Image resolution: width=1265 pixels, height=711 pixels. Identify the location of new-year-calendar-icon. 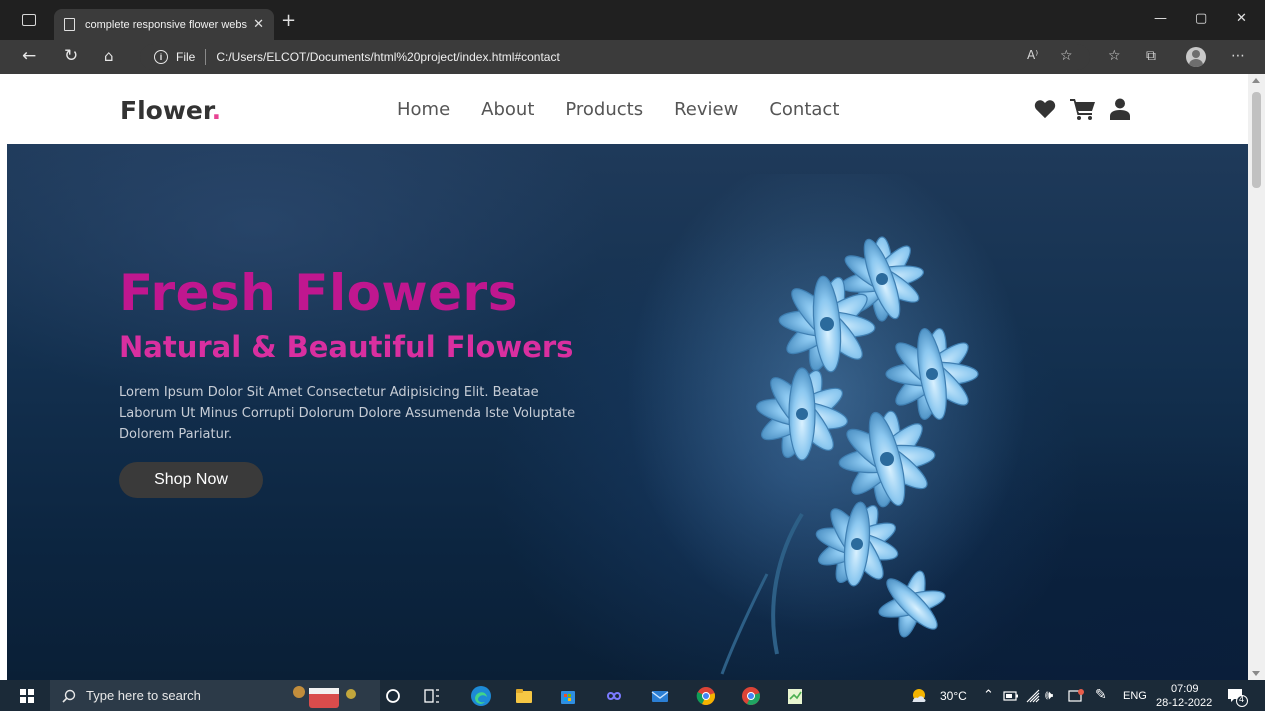
(326, 696).